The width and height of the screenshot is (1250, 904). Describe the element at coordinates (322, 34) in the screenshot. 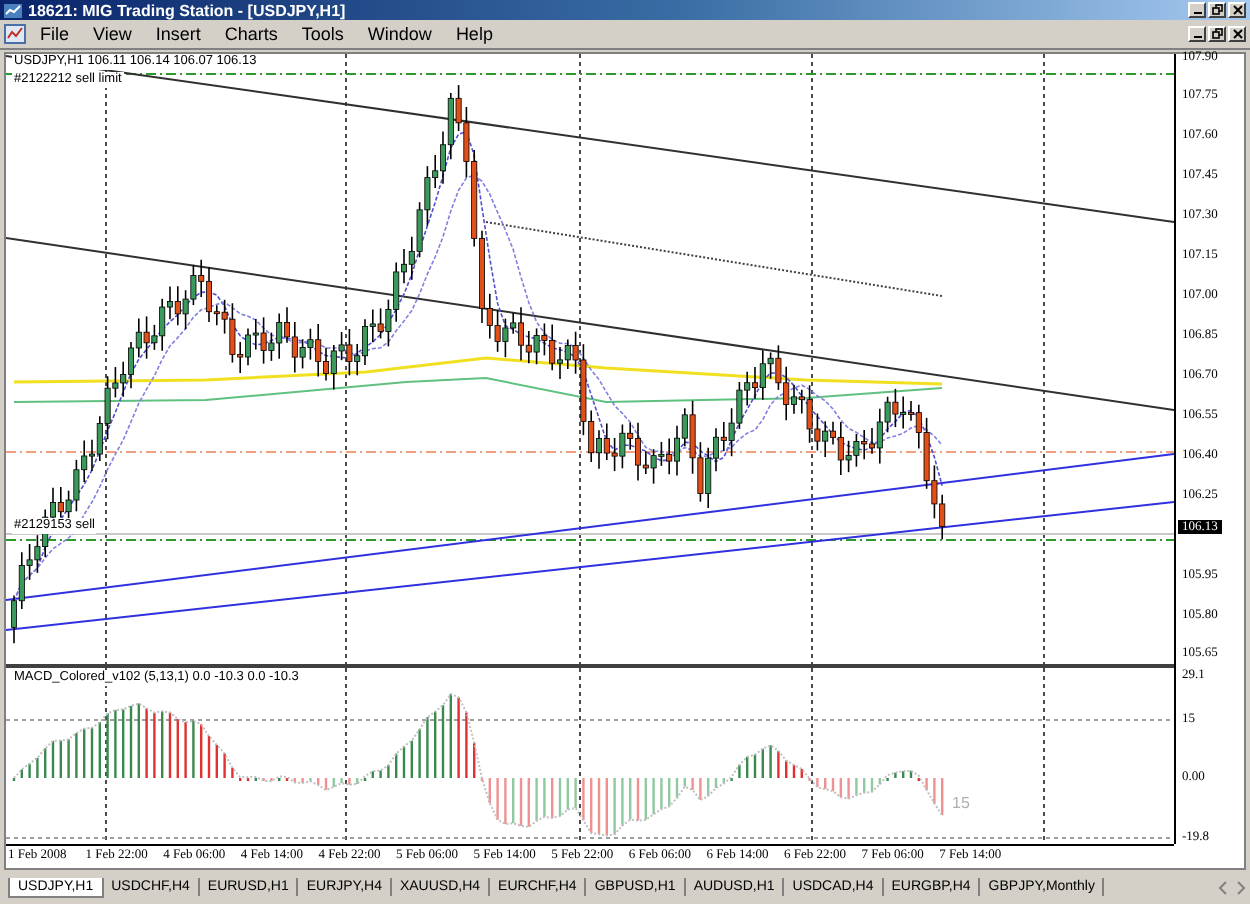

I see `menu-item: Tools` at that location.